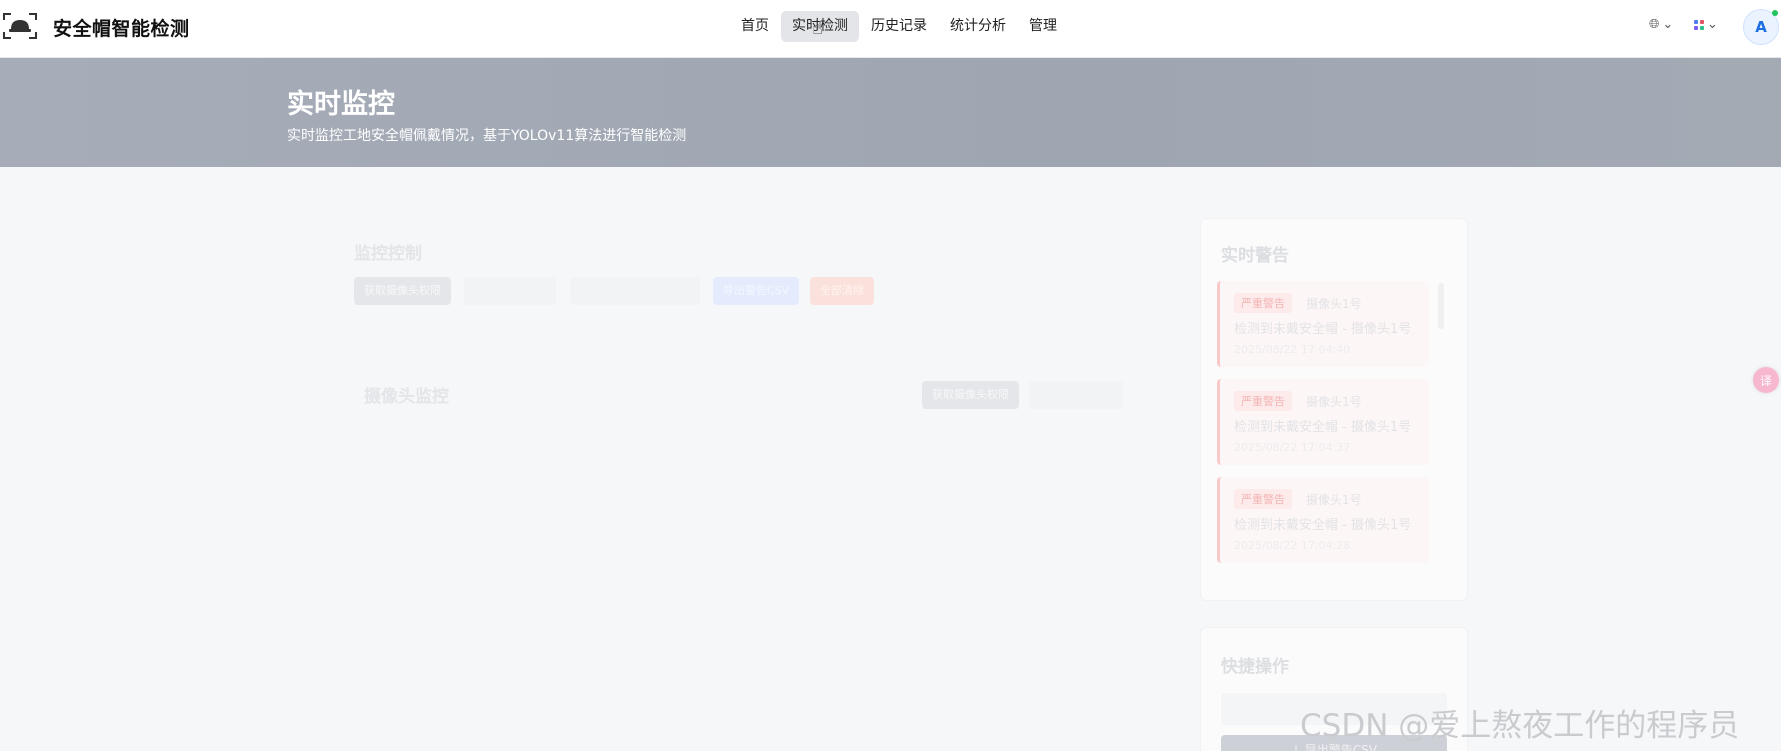 The width and height of the screenshot is (1781, 751). Describe the element at coordinates (978, 26) in the screenshot. I see `nav-statistics: 统计分析` at that location.